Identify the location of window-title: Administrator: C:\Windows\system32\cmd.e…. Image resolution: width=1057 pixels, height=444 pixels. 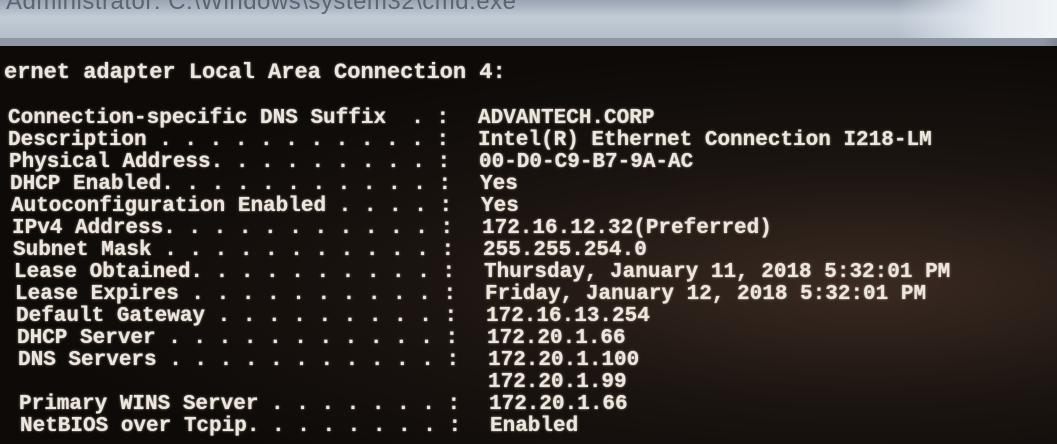
(261, 7).